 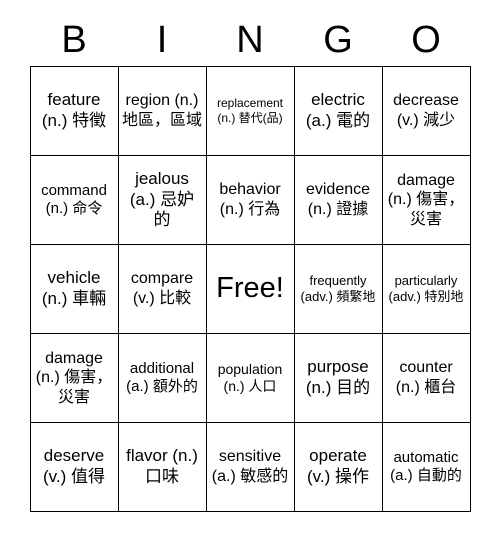 I want to click on bingo-cell-g1: electric (a.) 電的, so click(x=338, y=111).